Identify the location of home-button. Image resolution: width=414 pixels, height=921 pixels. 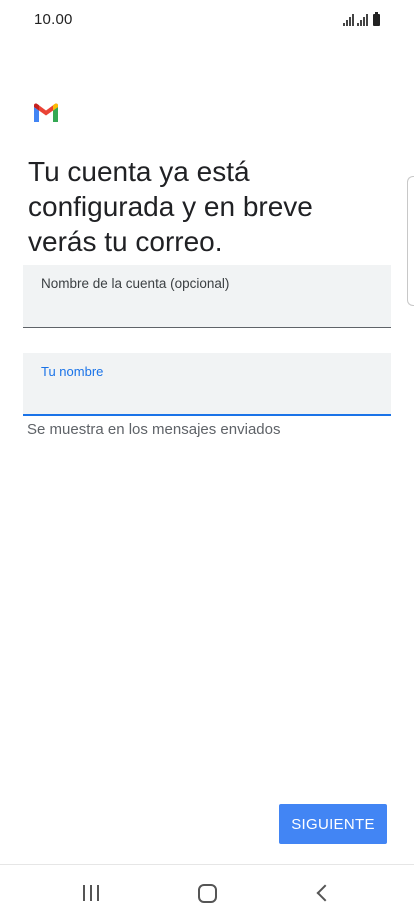
(207, 893).